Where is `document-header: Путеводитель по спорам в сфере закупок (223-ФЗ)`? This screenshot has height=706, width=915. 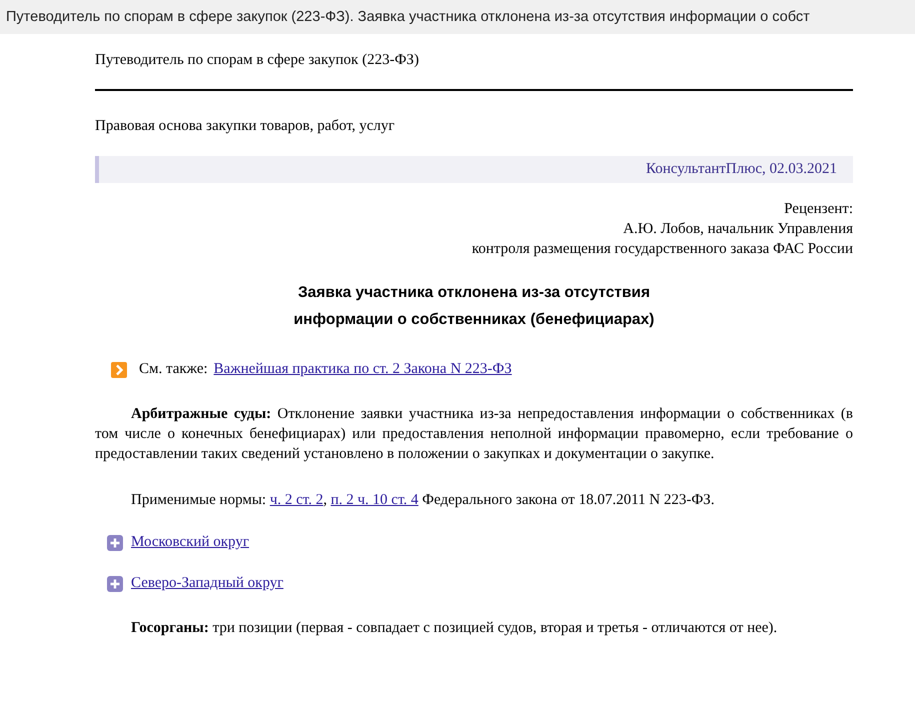
document-header: Путеводитель по спорам в сфере закупок (223-ФЗ) is located at coordinates (257, 60).